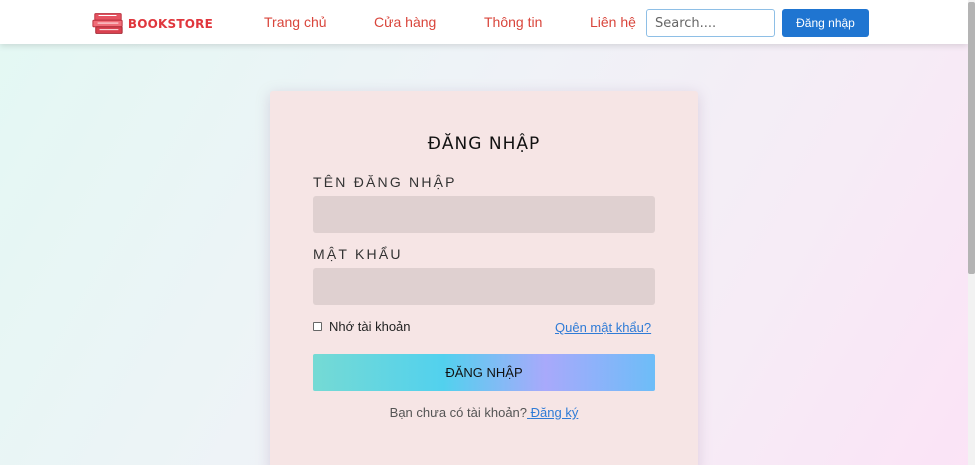 The image size is (975, 465). Describe the element at coordinates (370, 326) in the screenshot. I see `remember-label: Nhớ tài khoản` at that location.